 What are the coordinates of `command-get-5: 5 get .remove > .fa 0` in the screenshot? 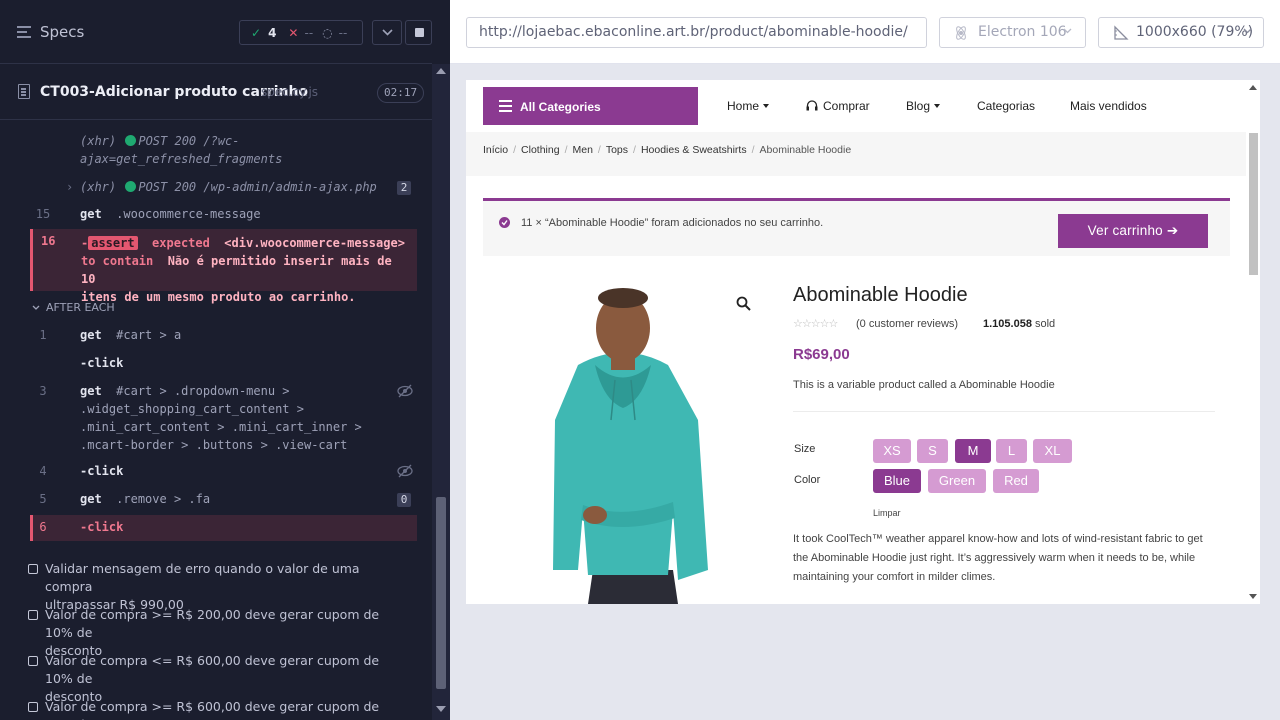 It's located at (223, 500).